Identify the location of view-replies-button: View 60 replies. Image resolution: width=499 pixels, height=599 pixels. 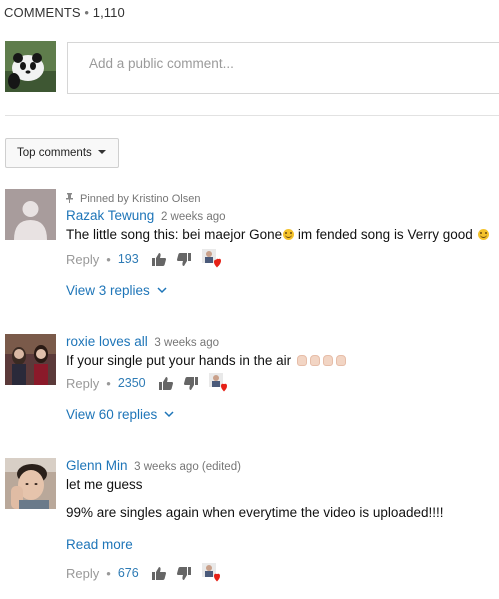
(120, 414).